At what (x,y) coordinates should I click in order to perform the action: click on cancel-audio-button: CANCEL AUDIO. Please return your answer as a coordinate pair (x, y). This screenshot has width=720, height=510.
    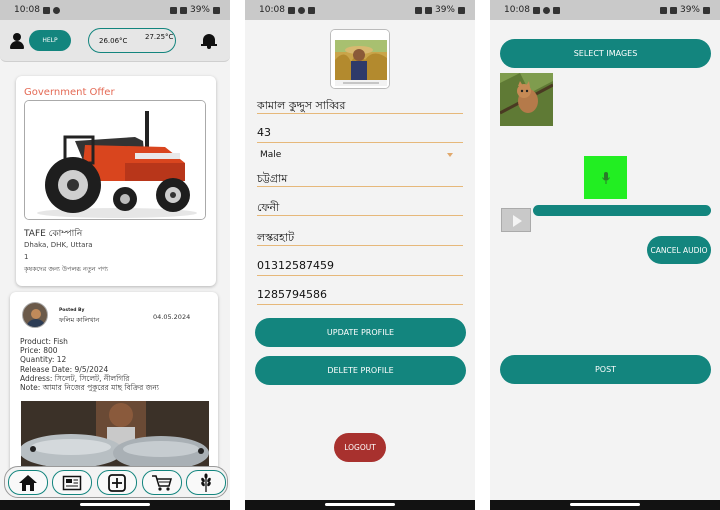
    Looking at the image, I should click on (679, 250).